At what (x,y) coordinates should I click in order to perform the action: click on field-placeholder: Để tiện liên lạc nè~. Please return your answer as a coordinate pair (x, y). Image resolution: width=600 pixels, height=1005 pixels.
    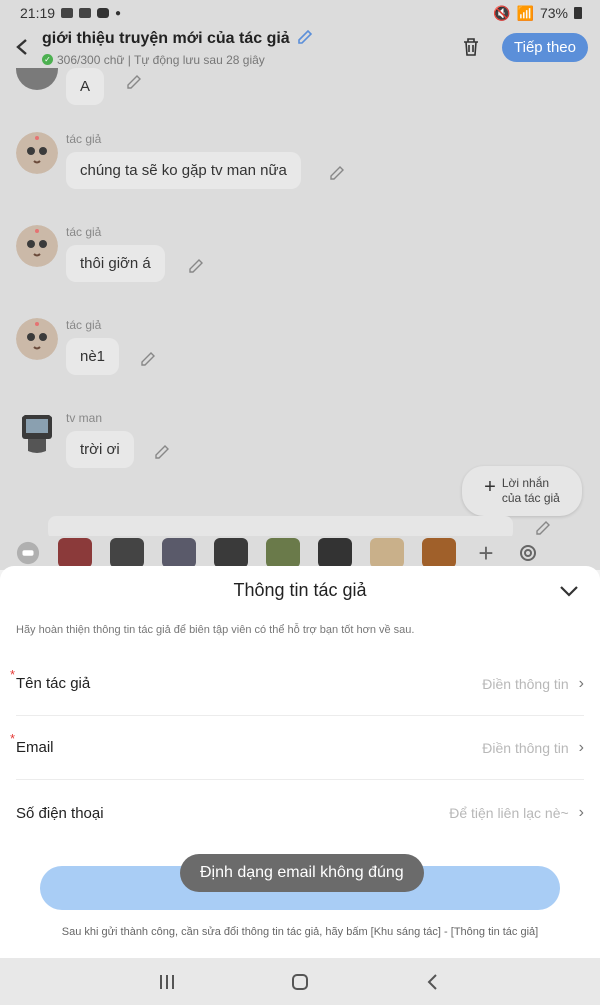
    Looking at the image, I should click on (509, 813).